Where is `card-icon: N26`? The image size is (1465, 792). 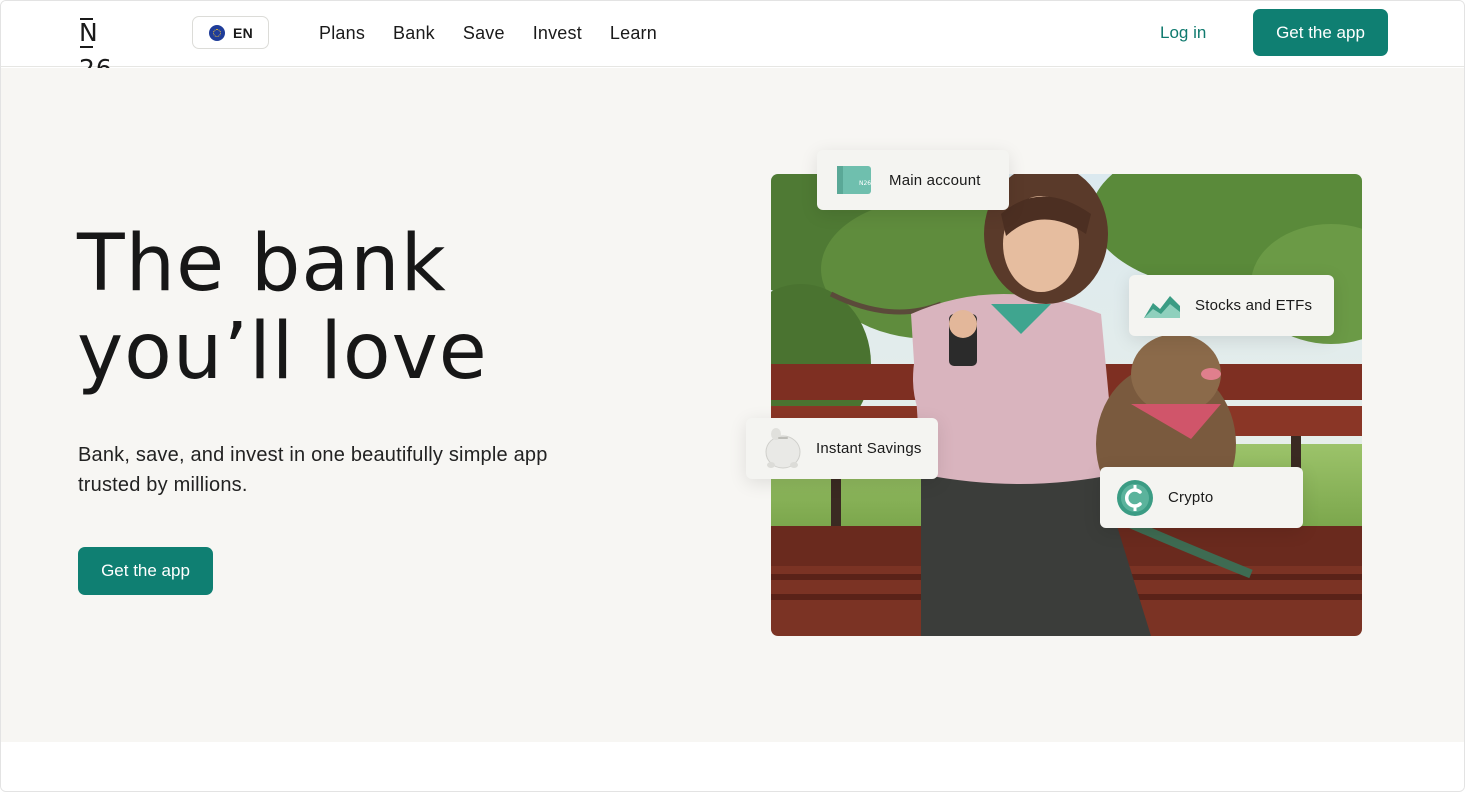 card-icon: N26 is located at coordinates (854, 180).